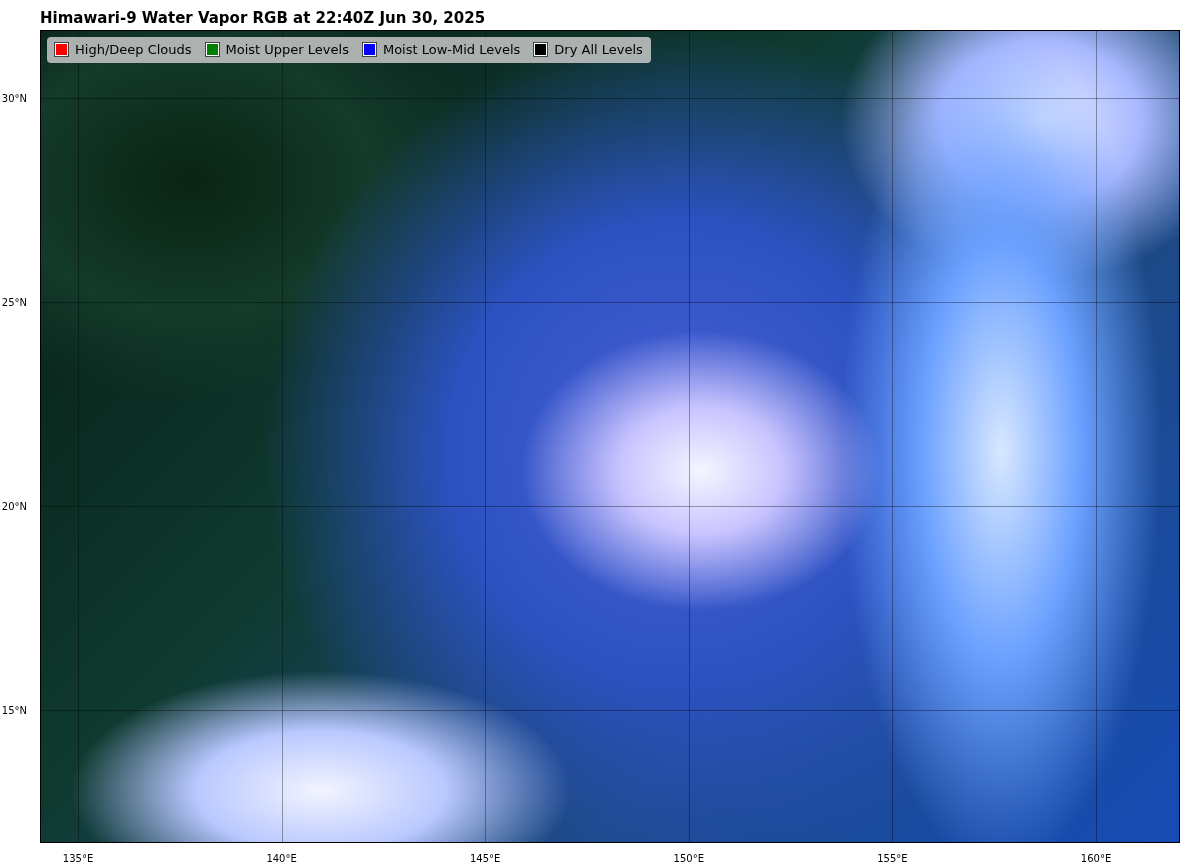  What do you see at coordinates (281, 859) in the screenshot?
I see `longitude-label: 140°E` at bounding box center [281, 859].